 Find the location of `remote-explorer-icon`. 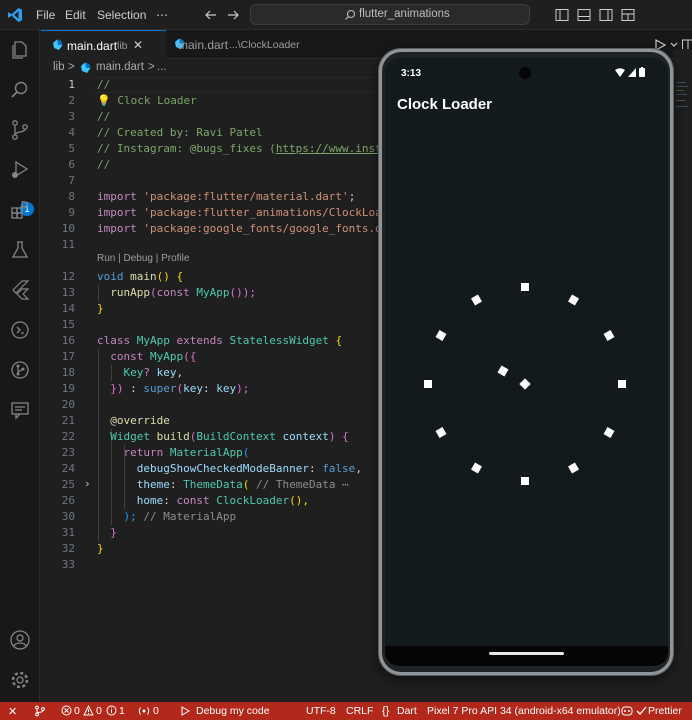

remote-explorer-icon is located at coordinates (20, 330).